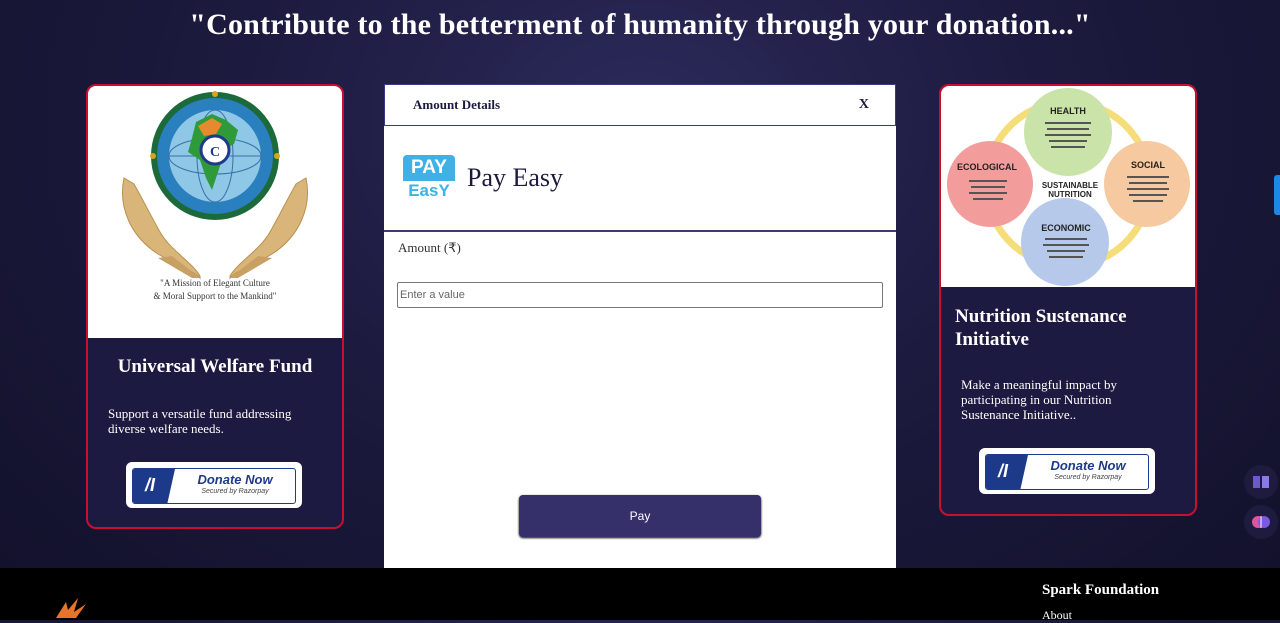 The height and width of the screenshot is (623, 1280). What do you see at coordinates (1068, 111) in the screenshot?
I see `diagram-health: HEALTH` at bounding box center [1068, 111].